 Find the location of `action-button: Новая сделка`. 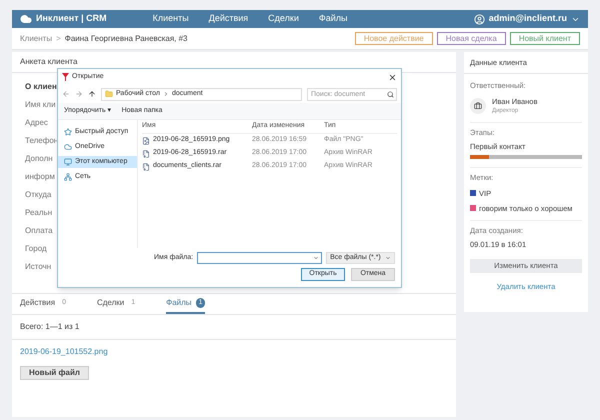

action-button: Новая сделка is located at coordinates (471, 38).